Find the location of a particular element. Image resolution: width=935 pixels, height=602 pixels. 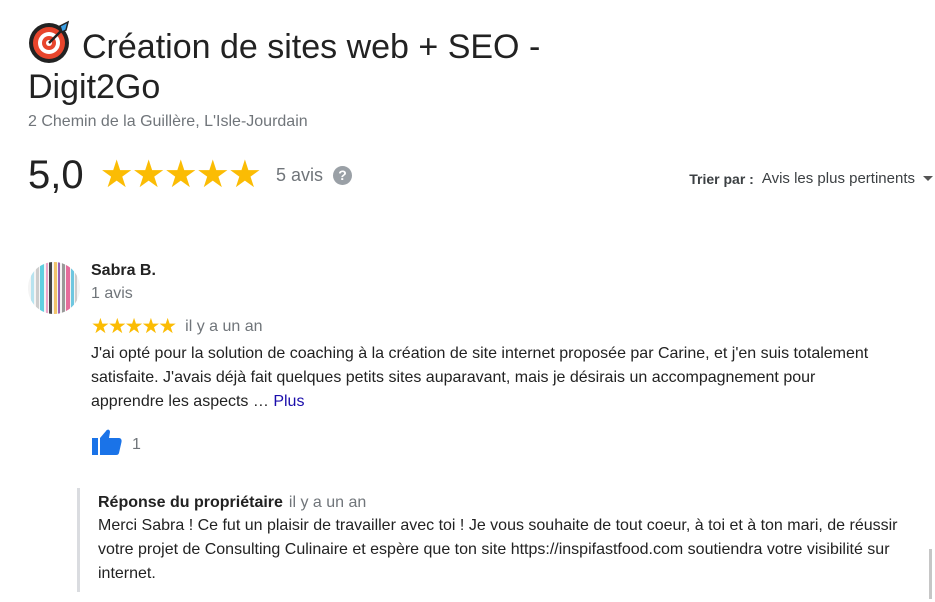

caret-down-icon is located at coordinates (928, 178).